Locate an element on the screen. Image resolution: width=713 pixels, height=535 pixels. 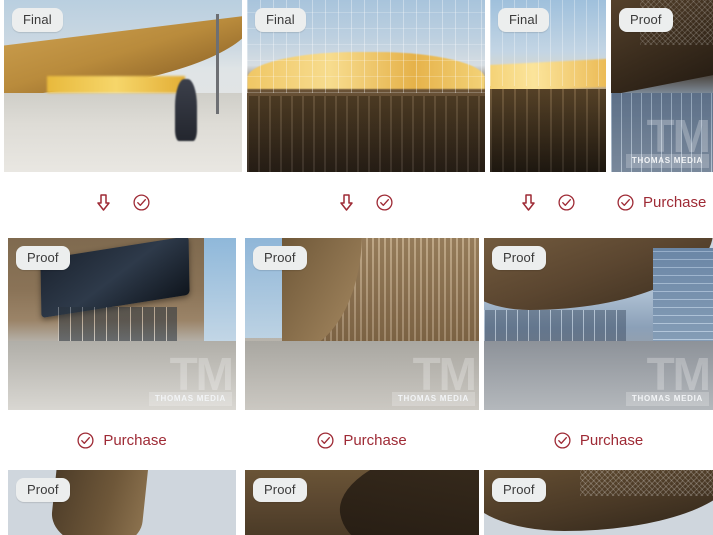
gallery-row-3: Proof Proof Proof is located at coordinates (356, 502).